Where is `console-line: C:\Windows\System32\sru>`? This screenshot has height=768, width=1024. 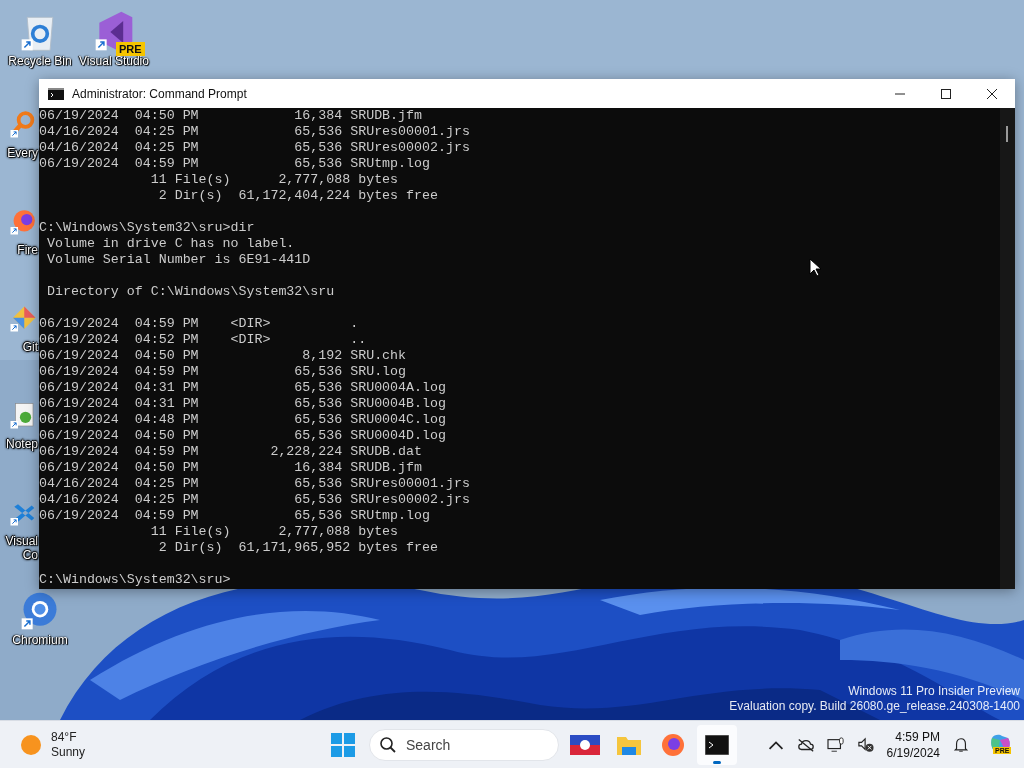 console-line: C:\Windows\System32\sru> is located at coordinates (135, 580).